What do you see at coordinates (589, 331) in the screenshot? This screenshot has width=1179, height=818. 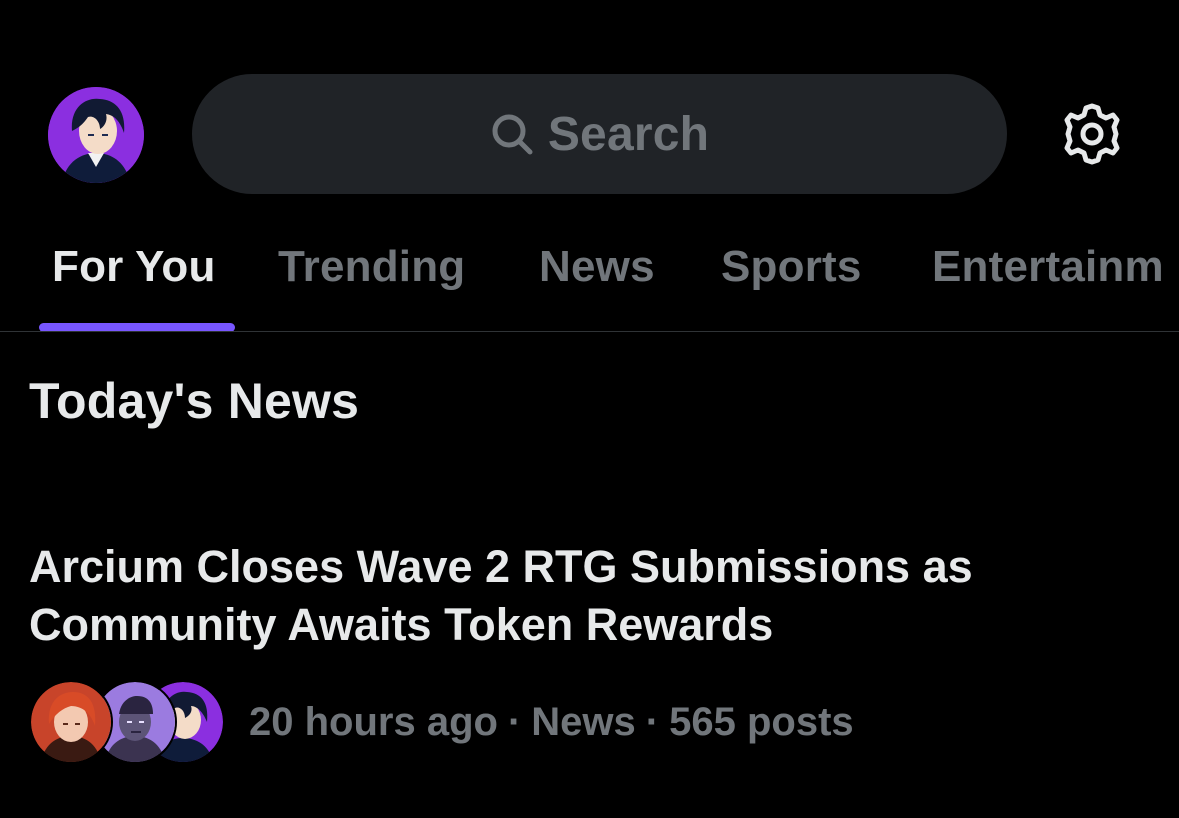 I see `tabs-divider` at bounding box center [589, 331].